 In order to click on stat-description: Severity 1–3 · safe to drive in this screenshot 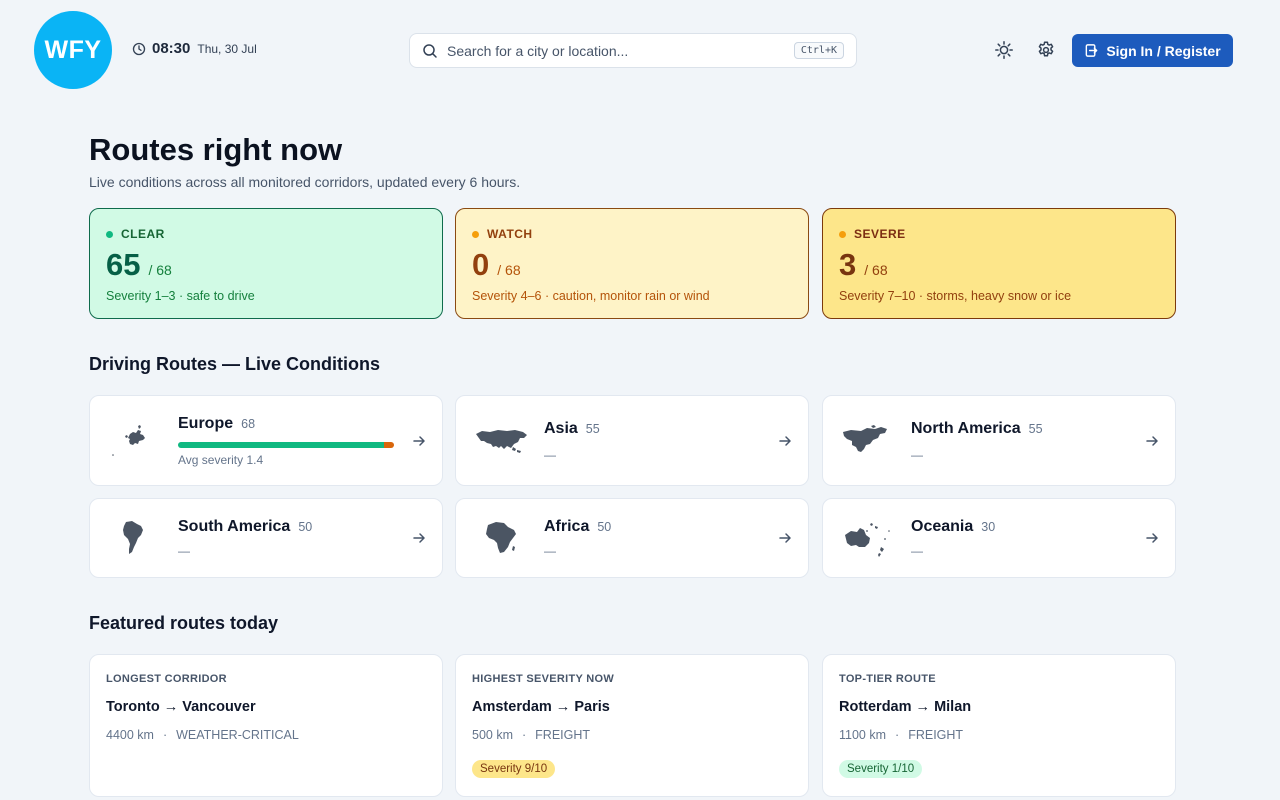, I will do `click(180, 296)`.